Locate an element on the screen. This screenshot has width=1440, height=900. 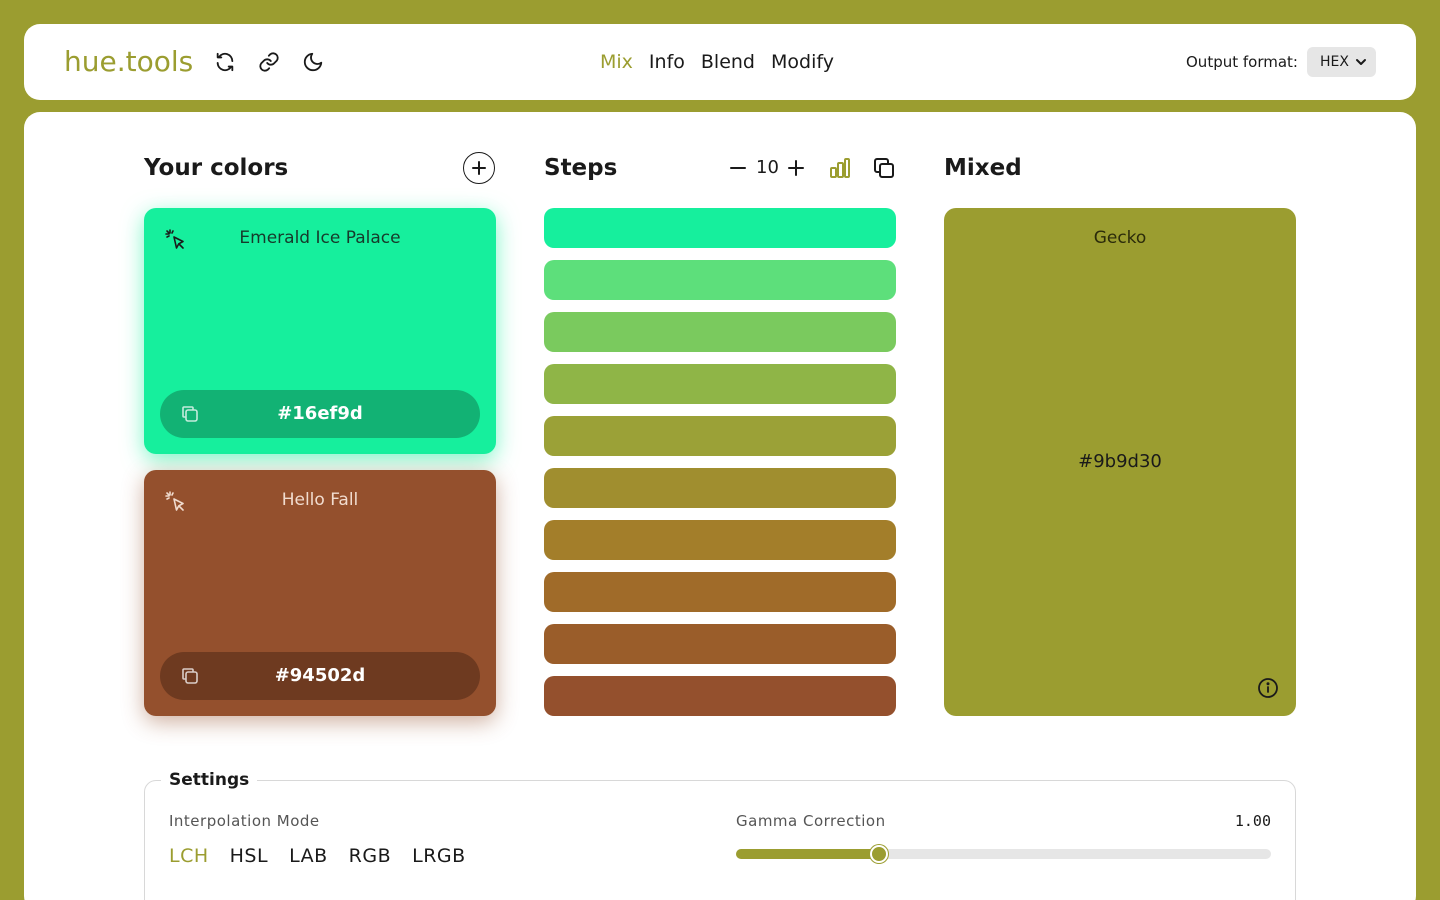
interpolation-modes: LCH HSL LAB RGB LRGB is located at coordinates (317, 856).